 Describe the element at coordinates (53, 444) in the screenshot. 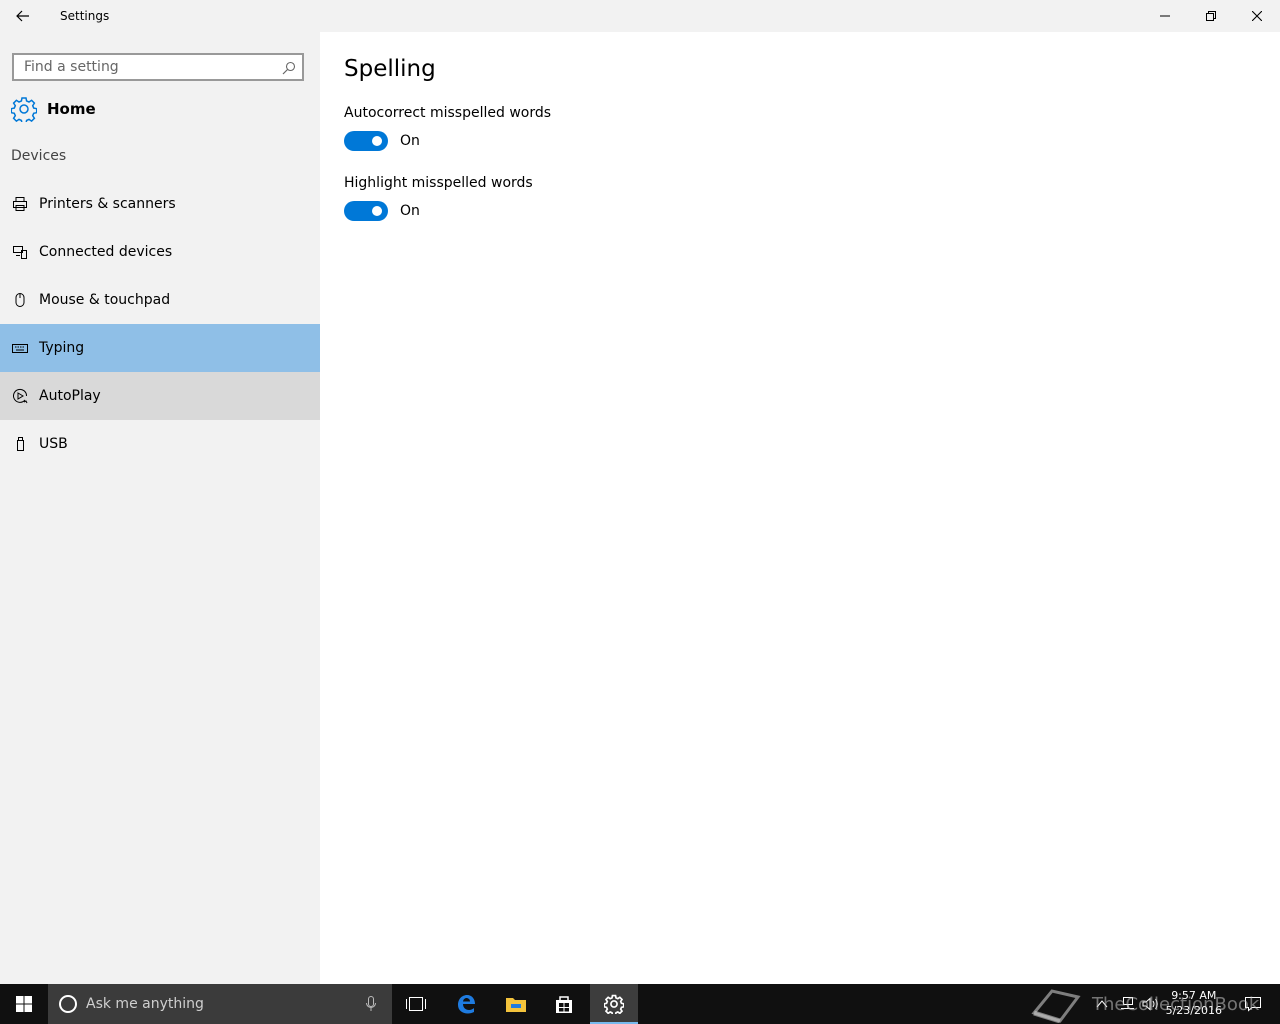

I see `sidebar-item-label: USB` at that location.